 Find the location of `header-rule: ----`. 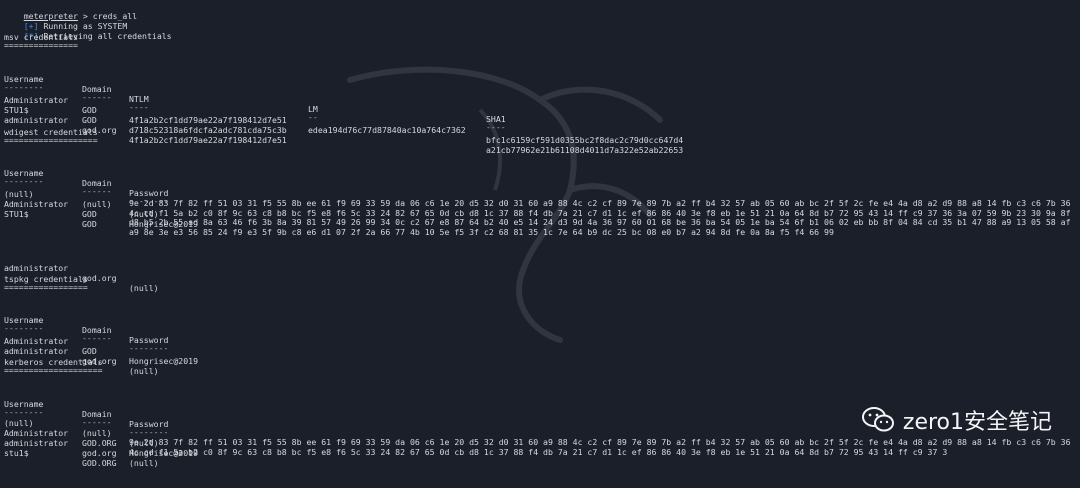

header-rule: ---- is located at coordinates (496, 127).